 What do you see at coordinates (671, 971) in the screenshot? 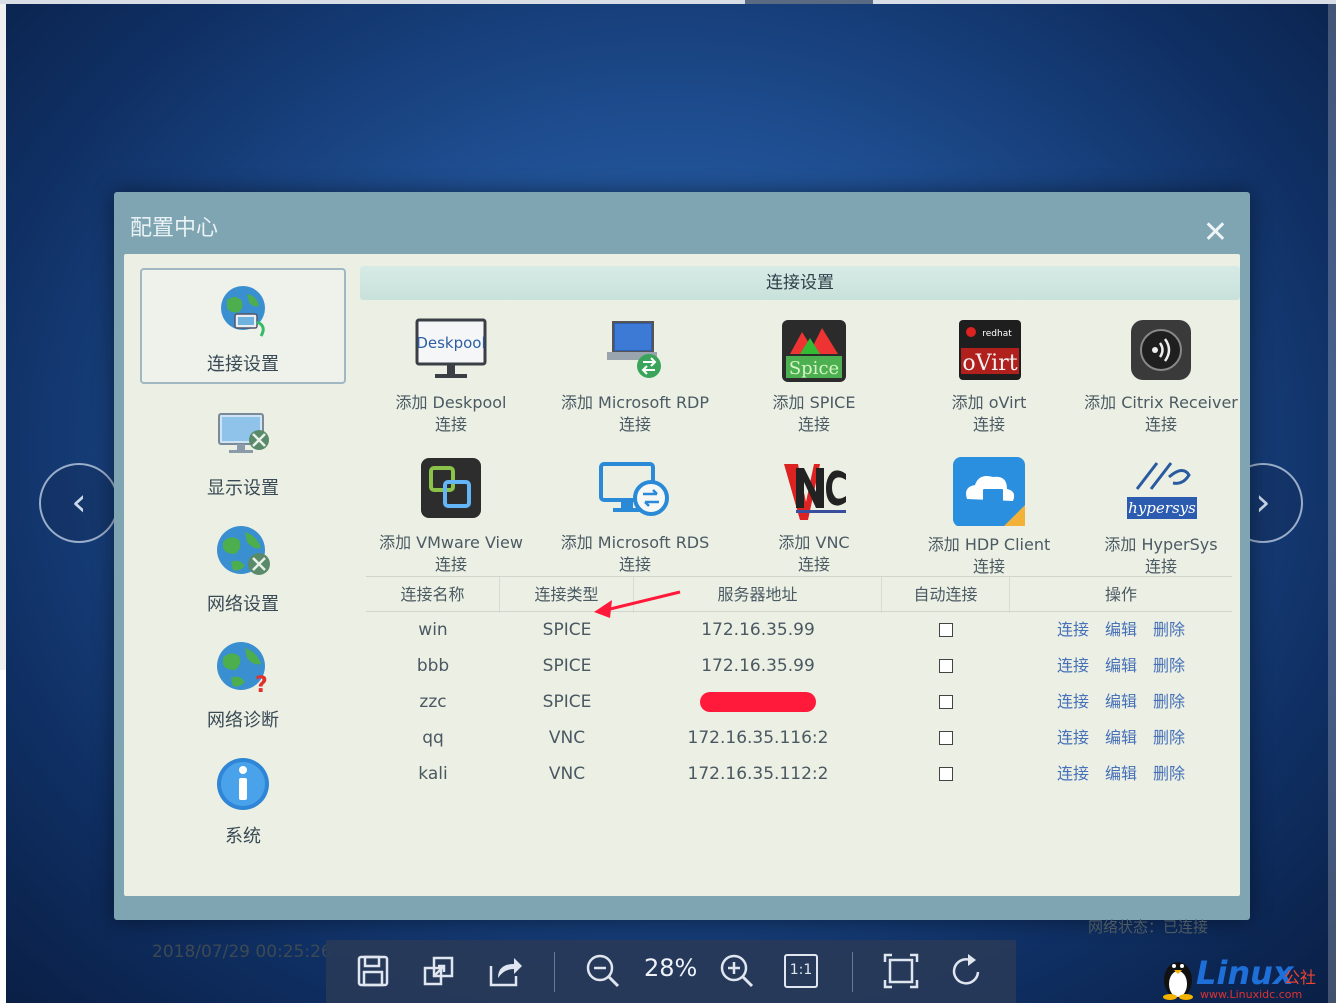
I see `image-viewer-toolbar: 28% 1:1` at bounding box center [671, 971].